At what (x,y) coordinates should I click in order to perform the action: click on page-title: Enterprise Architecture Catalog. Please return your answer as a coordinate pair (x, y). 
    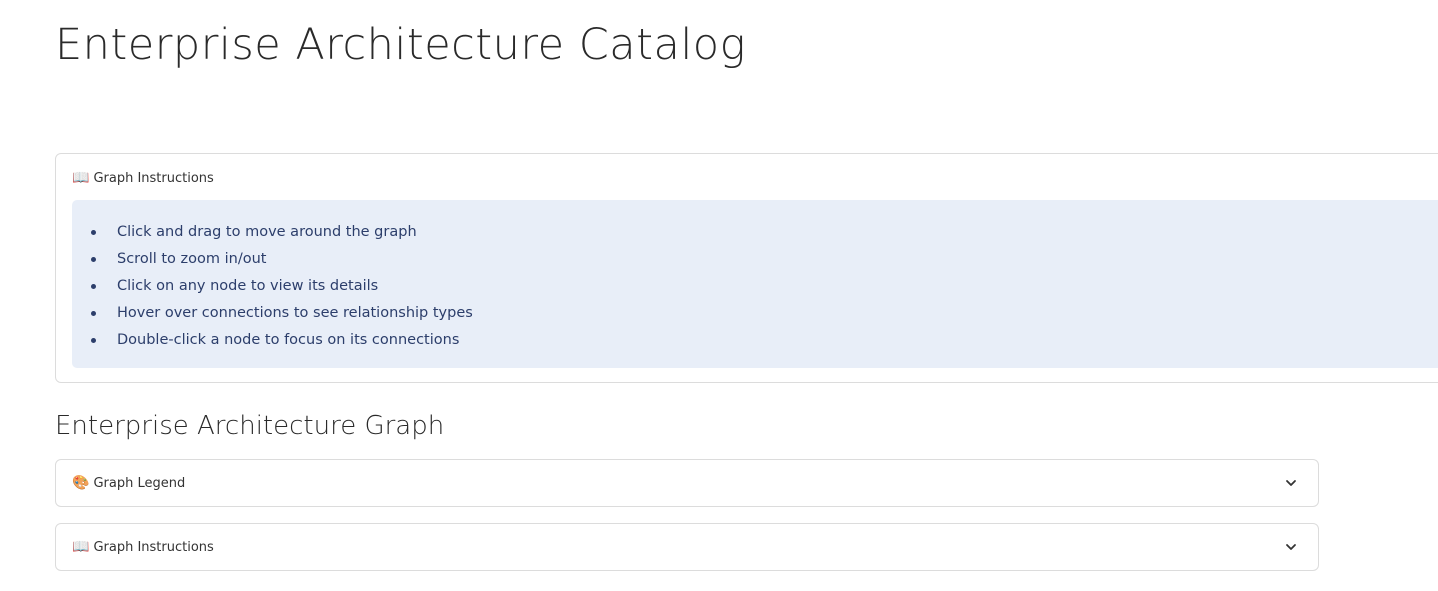
    Looking at the image, I should click on (400, 45).